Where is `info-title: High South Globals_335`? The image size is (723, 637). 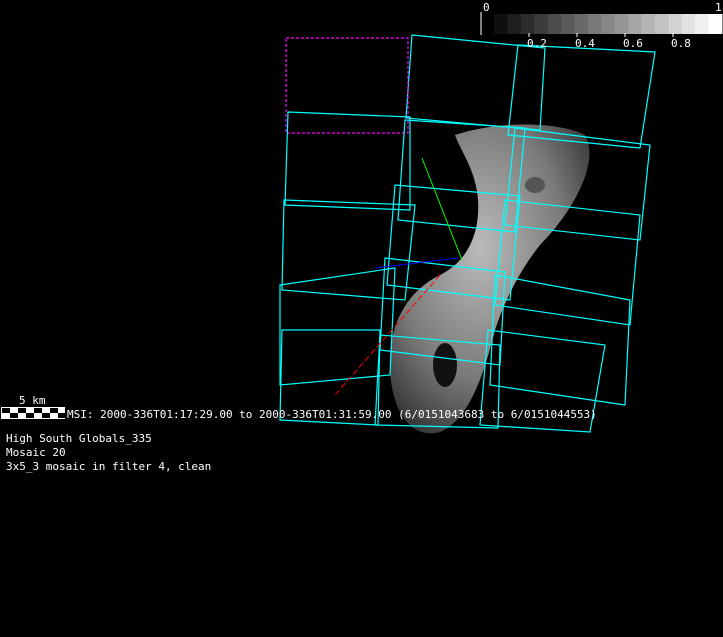
info-title: High South Globals_335 is located at coordinates (79, 438).